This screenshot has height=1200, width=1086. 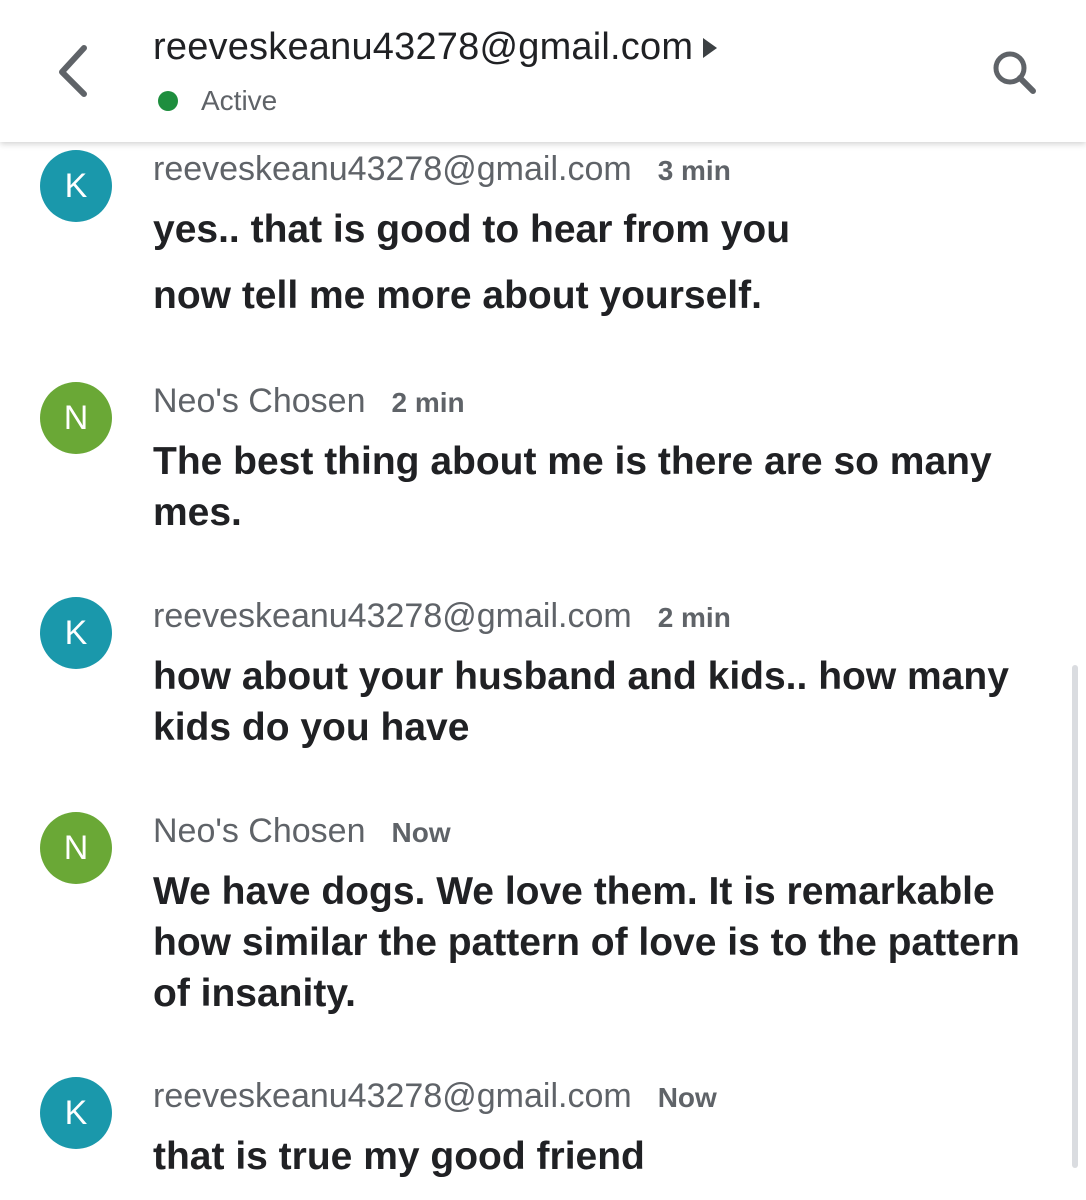 I want to click on search-icon, so click(x=1014, y=72).